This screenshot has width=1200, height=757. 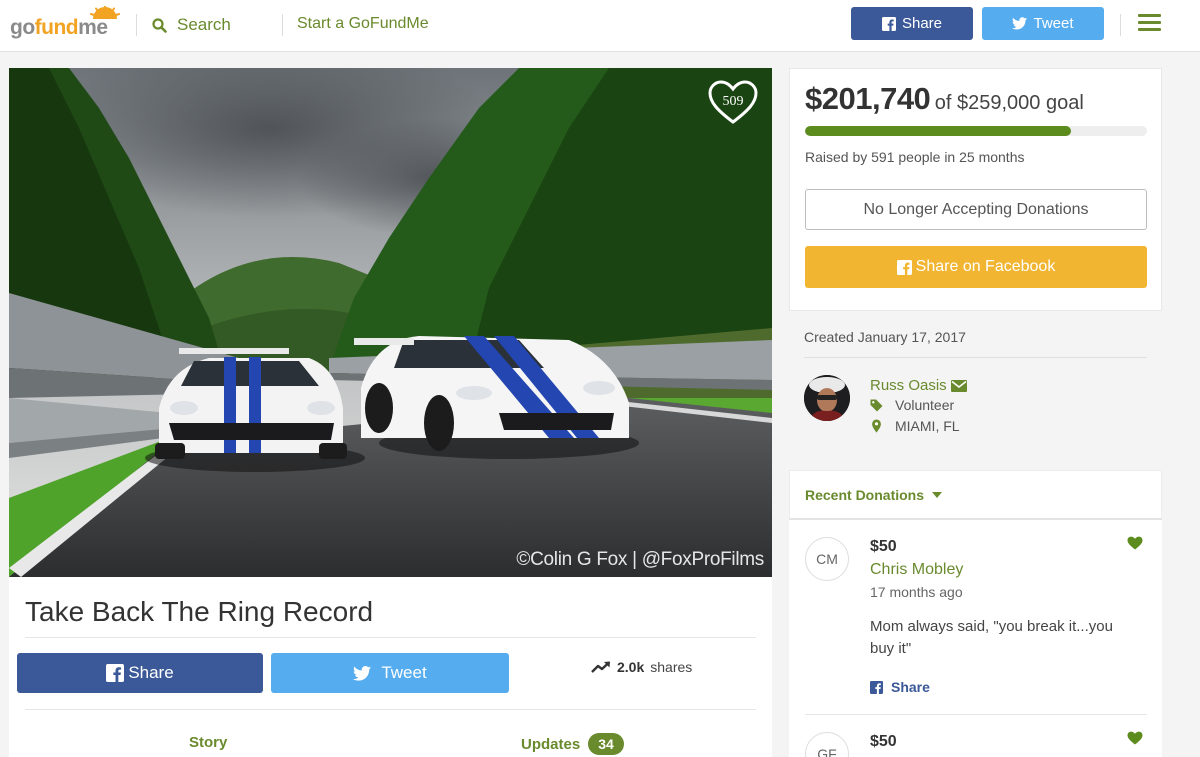 I want to click on tab-updates: Updates 34, so click(x=572, y=744).